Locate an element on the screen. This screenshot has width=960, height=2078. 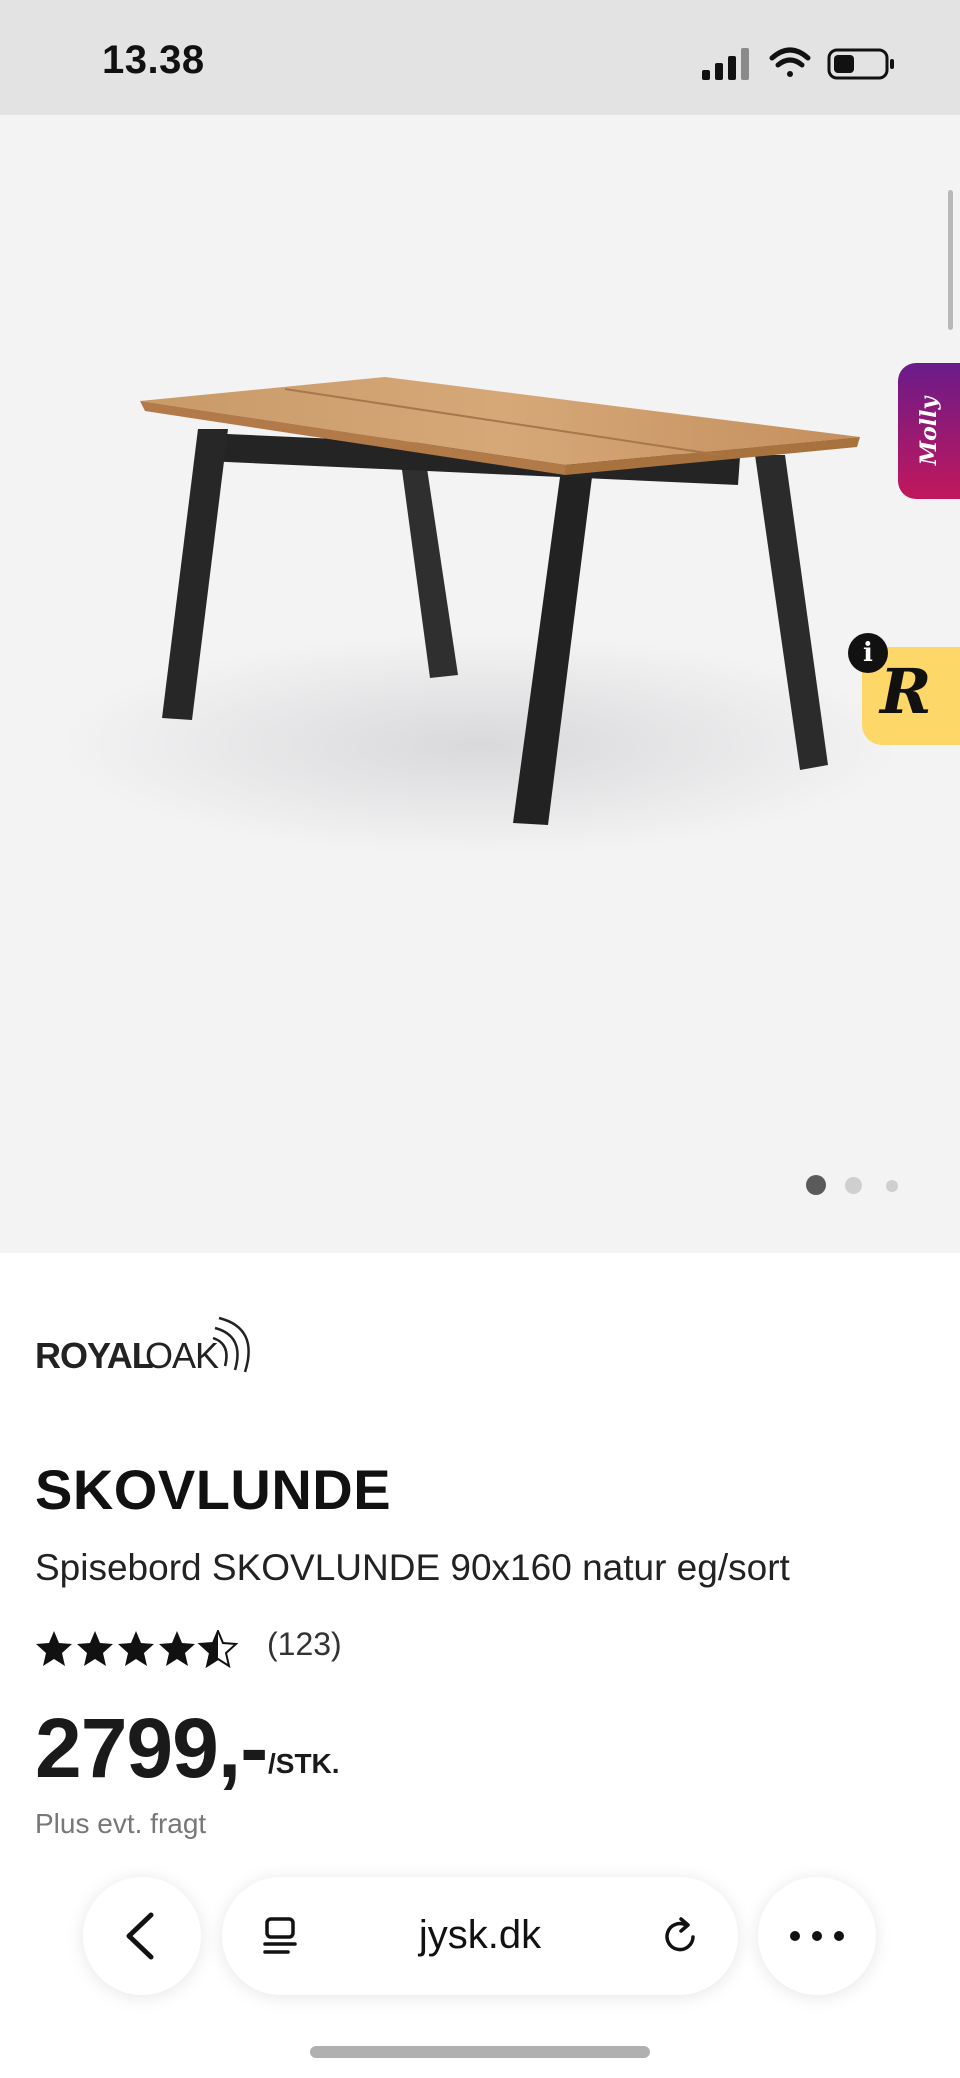
brand-oak-text: OAK is located at coordinates (182, 1355).